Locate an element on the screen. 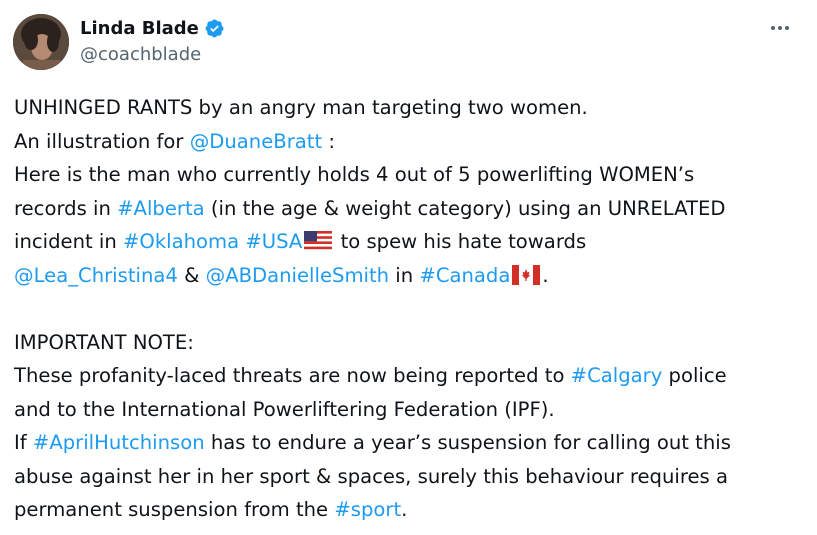  tweet-line: IMPORTANT NOTE: is located at coordinates (409, 343).